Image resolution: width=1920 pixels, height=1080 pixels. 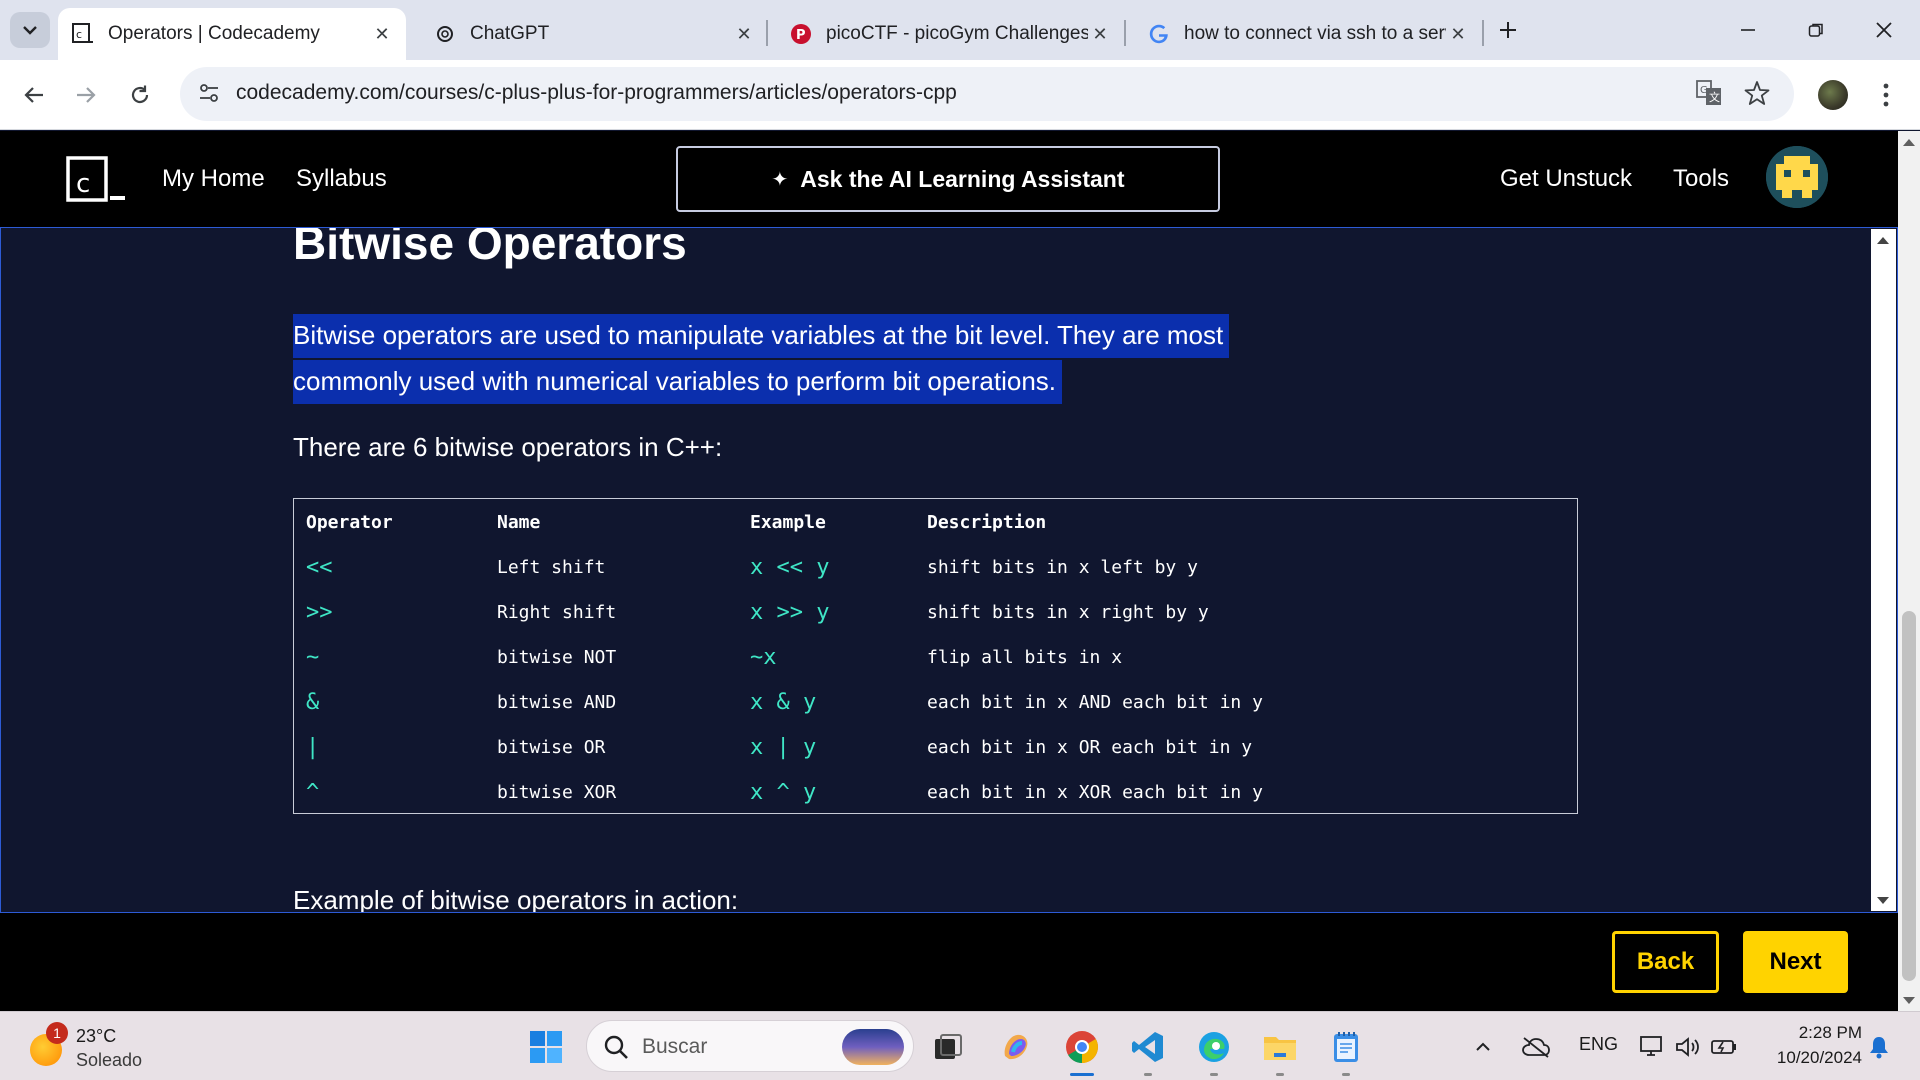 What do you see at coordinates (1724, 1047) in the screenshot?
I see `battery-button` at bounding box center [1724, 1047].